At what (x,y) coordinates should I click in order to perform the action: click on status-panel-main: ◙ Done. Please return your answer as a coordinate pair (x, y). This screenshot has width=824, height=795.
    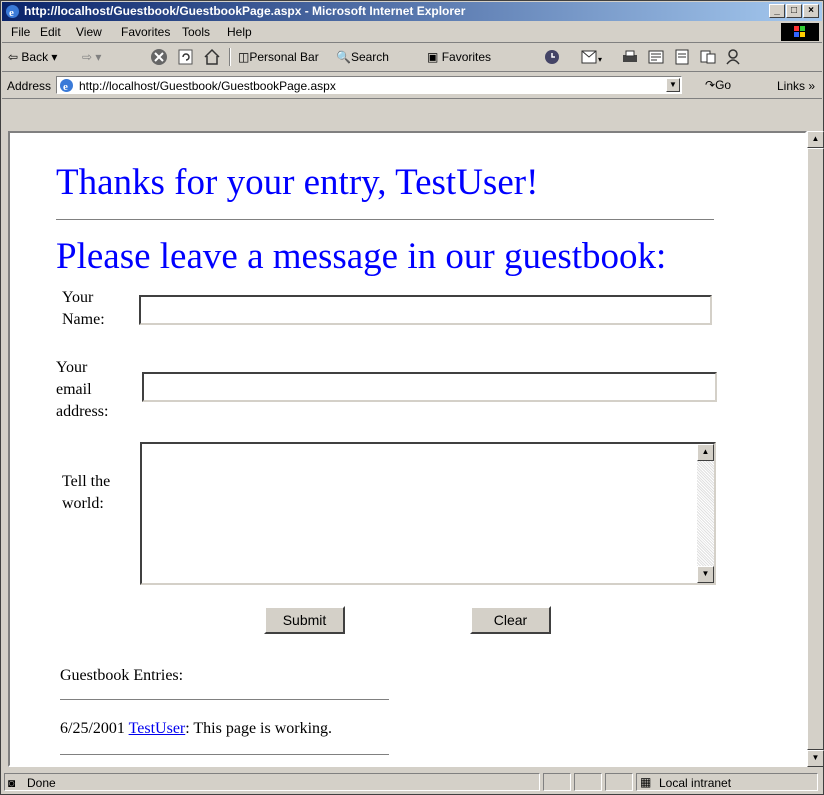
    Looking at the image, I should click on (272, 782).